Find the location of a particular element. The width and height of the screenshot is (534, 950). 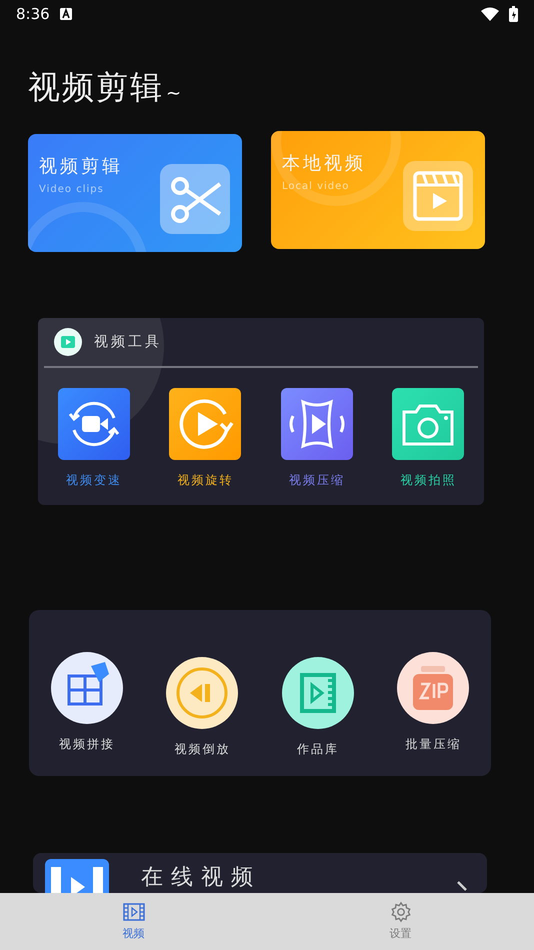

speed-tool-icon is located at coordinates (94, 424).